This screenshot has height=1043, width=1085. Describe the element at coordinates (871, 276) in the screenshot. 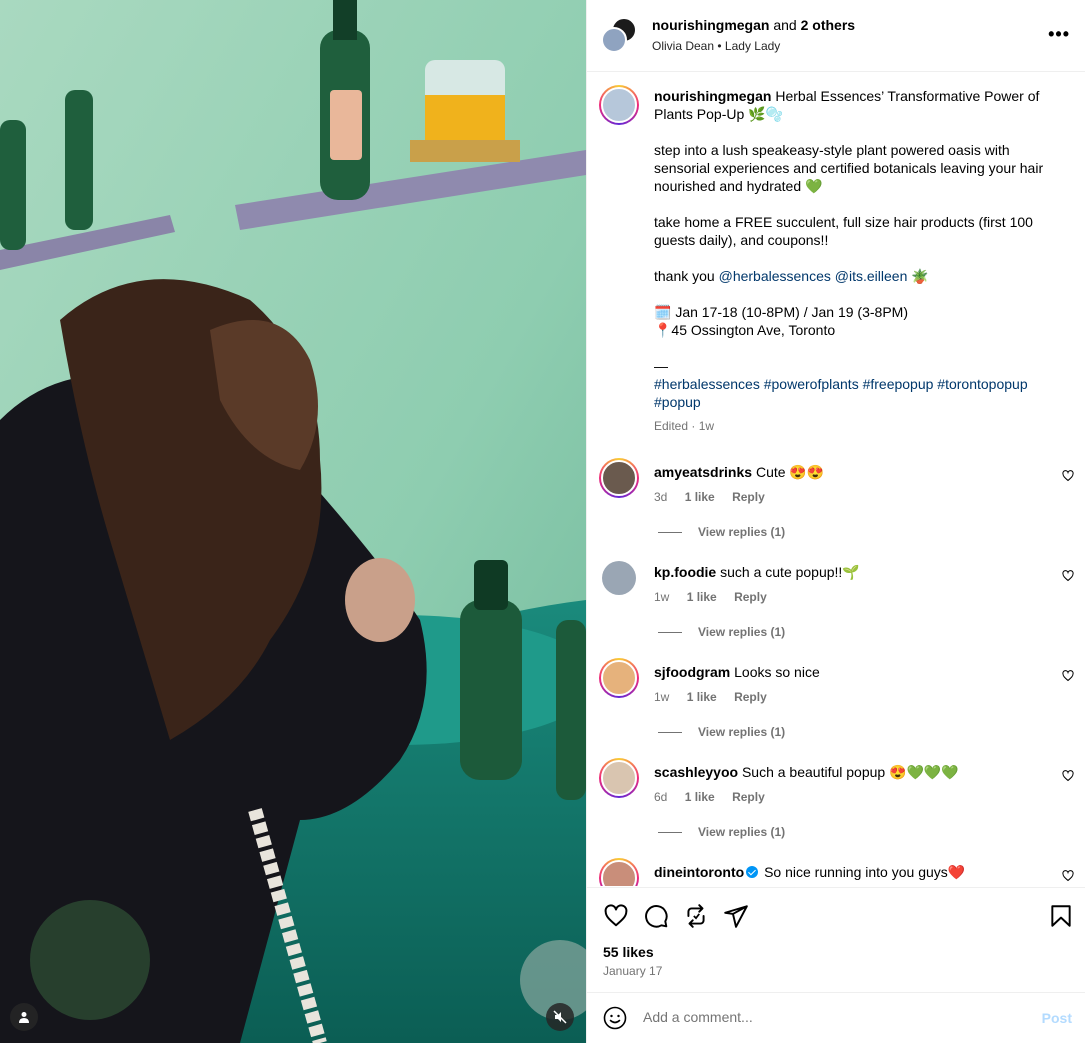

I see `mention-link: @its.eilleen` at that location.